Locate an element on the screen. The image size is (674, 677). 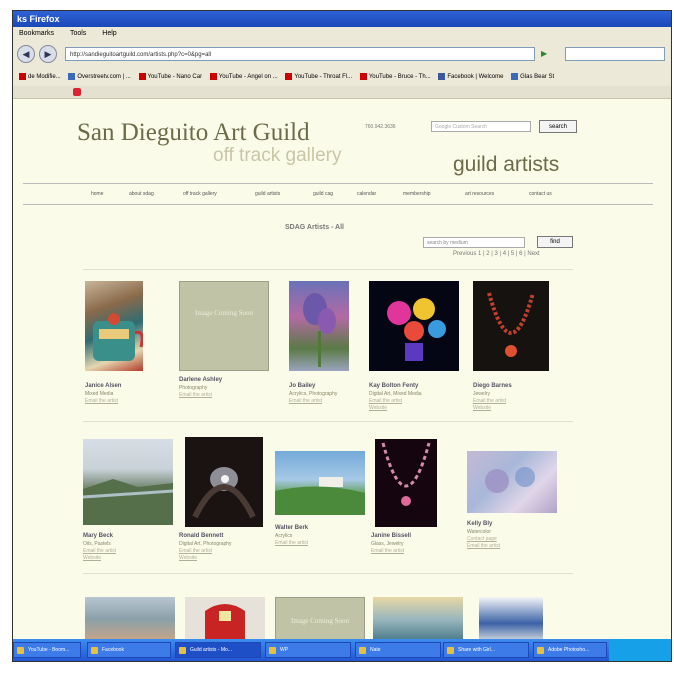
menu-help: Help is located at coordinates (109, 33).